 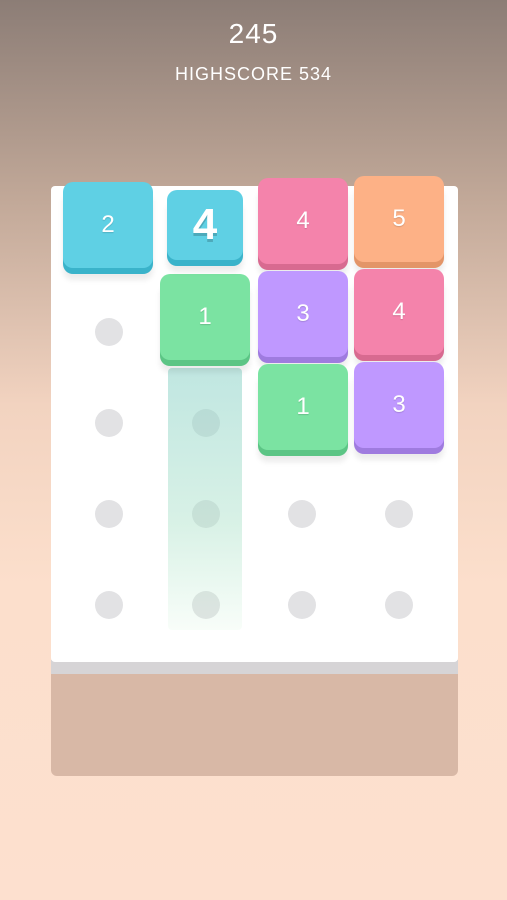 I want to click on next-tile: 4, so click(x=205, y=225).